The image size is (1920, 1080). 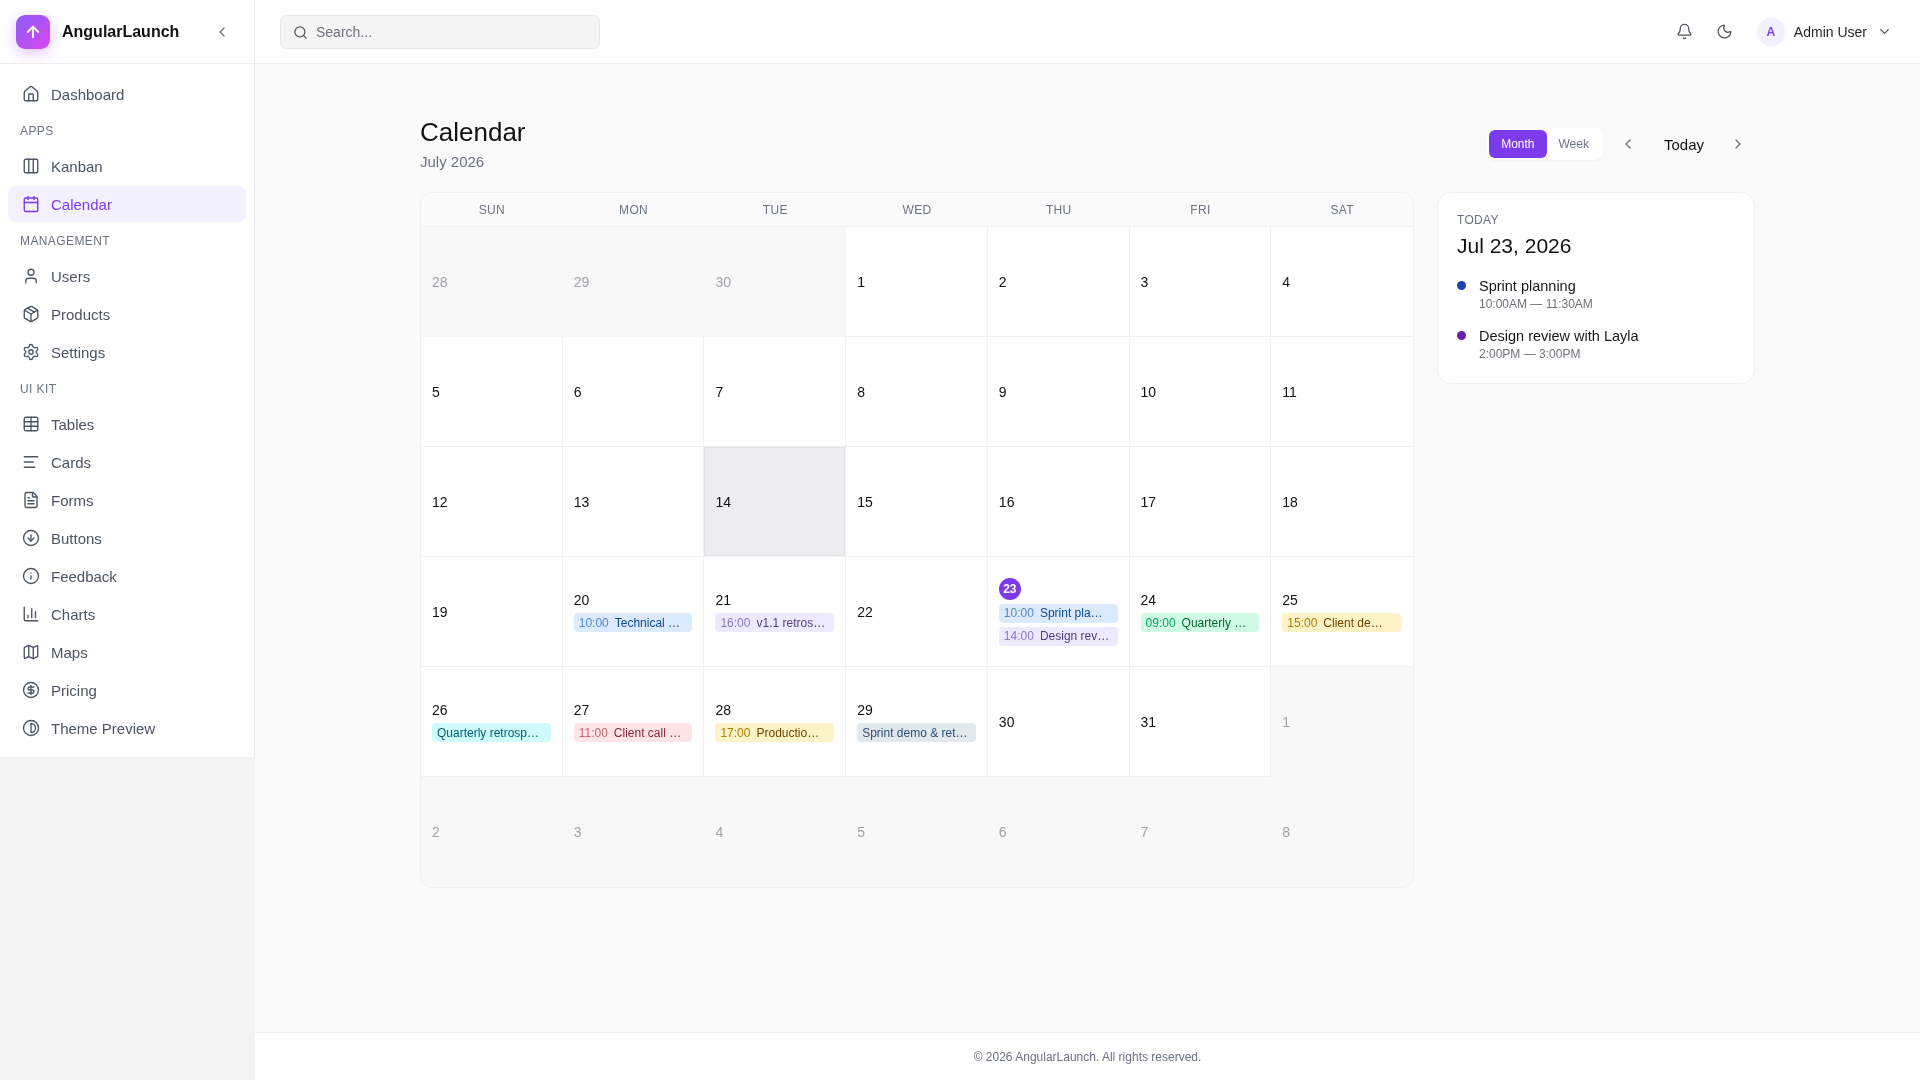 I want to click on info-icon, so click(x=31, y=576).